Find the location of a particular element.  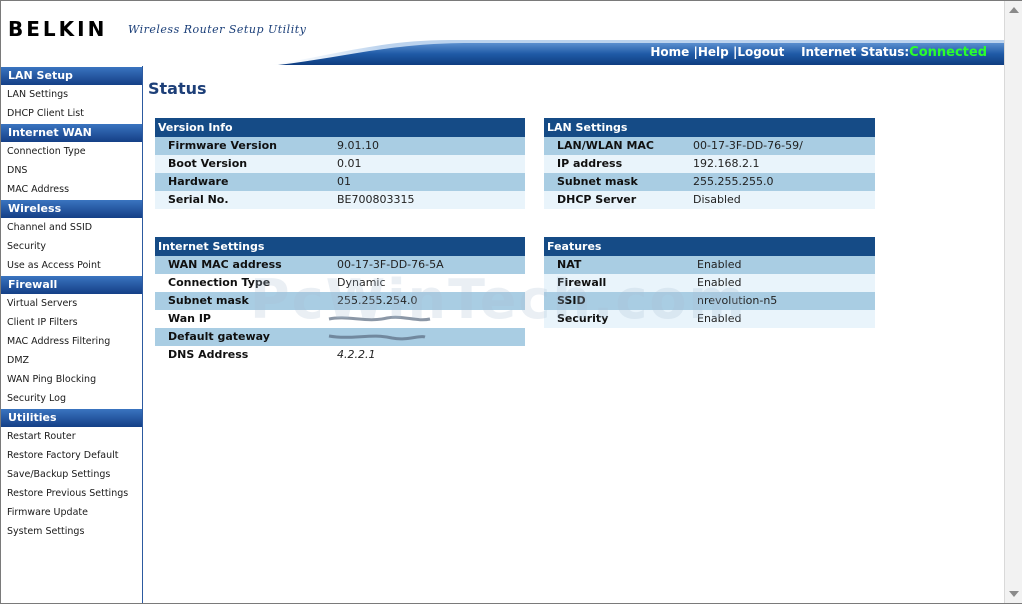

sidebar-item-mac-filtering: MAC Address Filtering is located at coordinates (71, 341).